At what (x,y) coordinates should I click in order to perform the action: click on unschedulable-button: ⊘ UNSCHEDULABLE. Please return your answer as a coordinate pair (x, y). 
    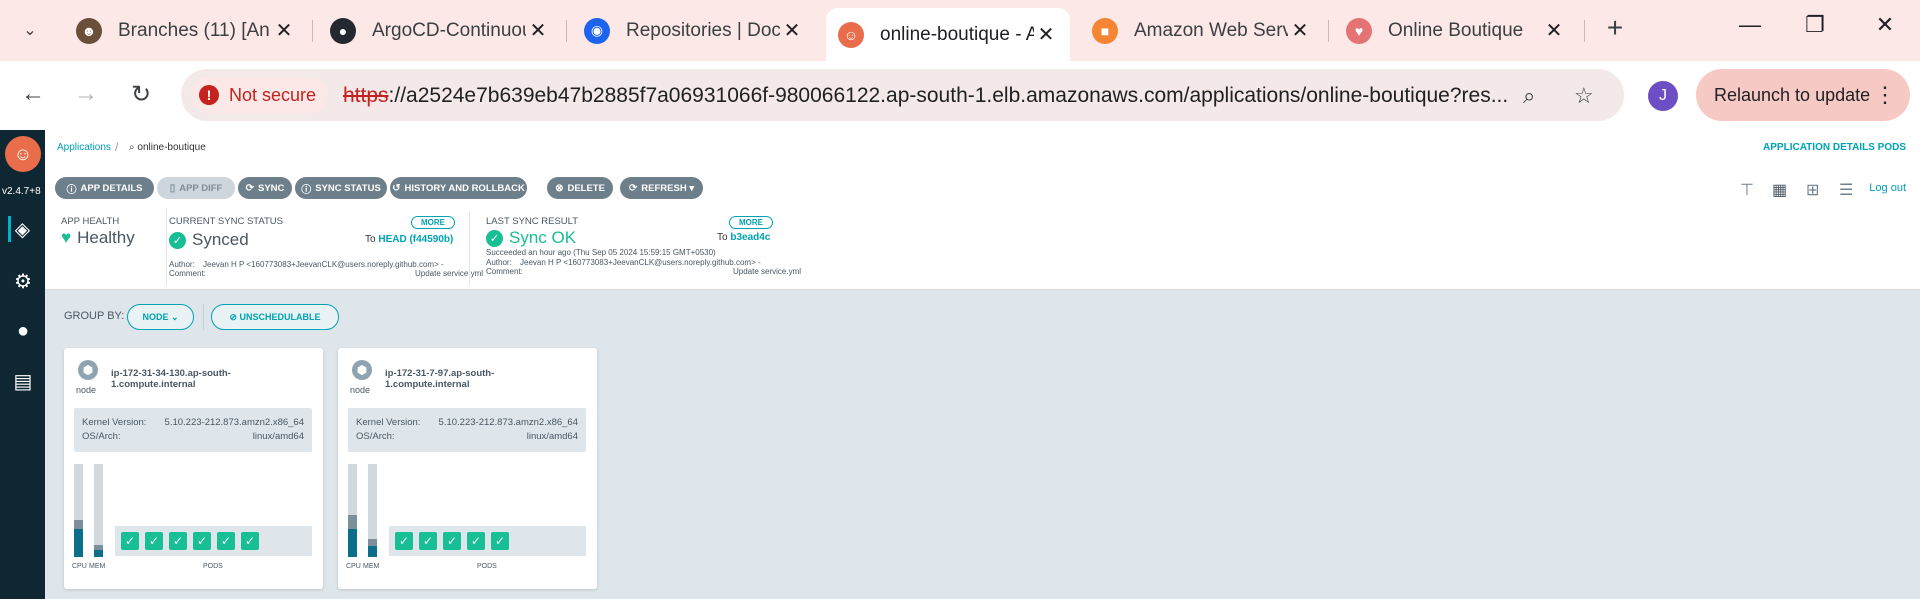
    Looking at the image, I should click on (275, 317).